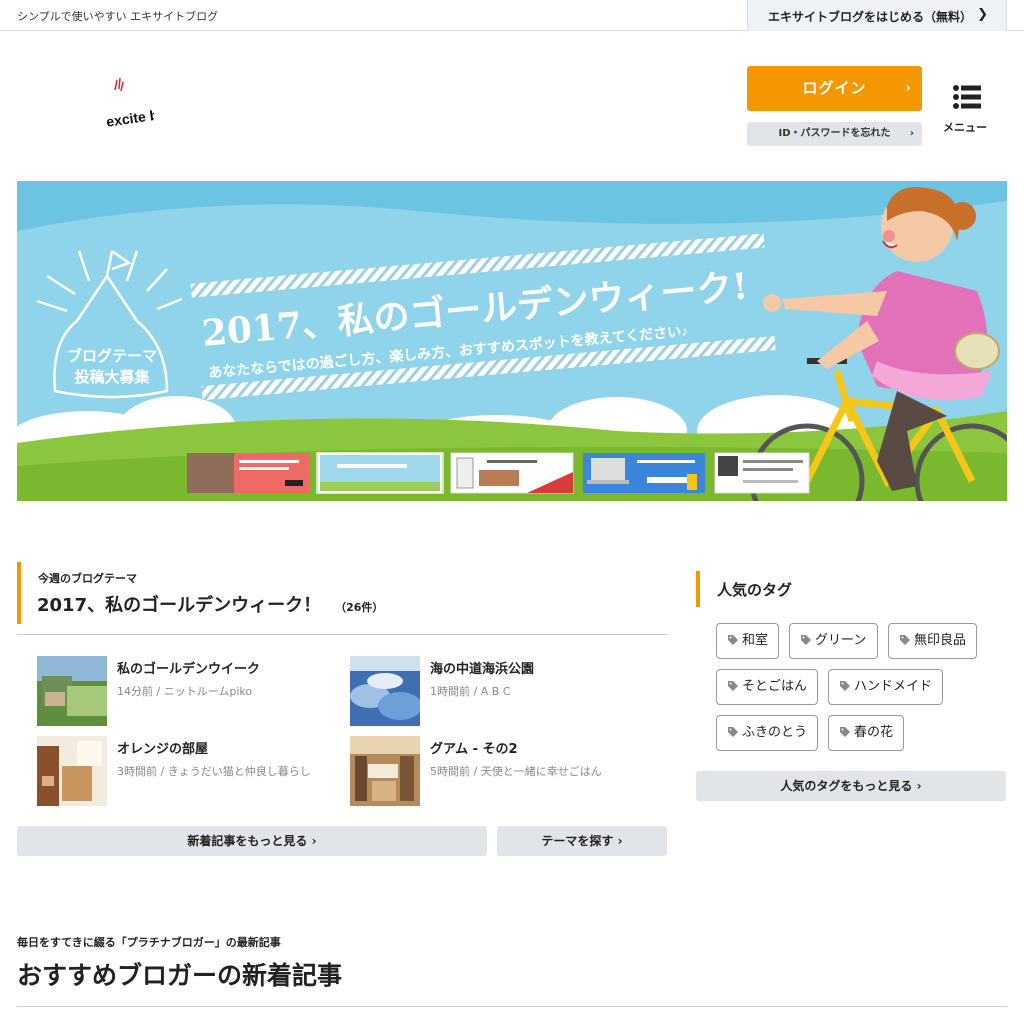 The width and height of the screenshot is (1024, 1024). I want to click on article-item: 海の中道海浜公園 1時間前 / A B C, so click(505, 691).